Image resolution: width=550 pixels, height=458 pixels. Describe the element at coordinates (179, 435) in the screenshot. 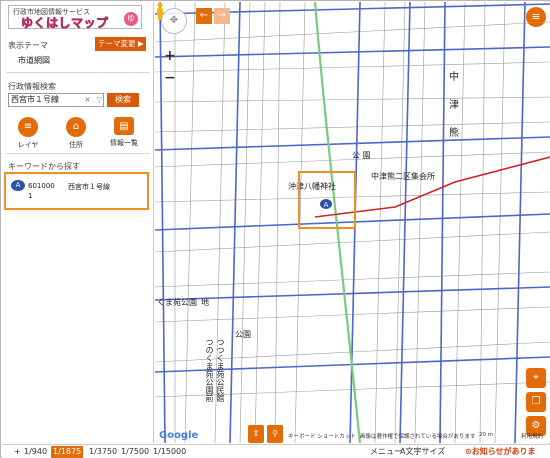

I see `google-logo: Google` at that location.